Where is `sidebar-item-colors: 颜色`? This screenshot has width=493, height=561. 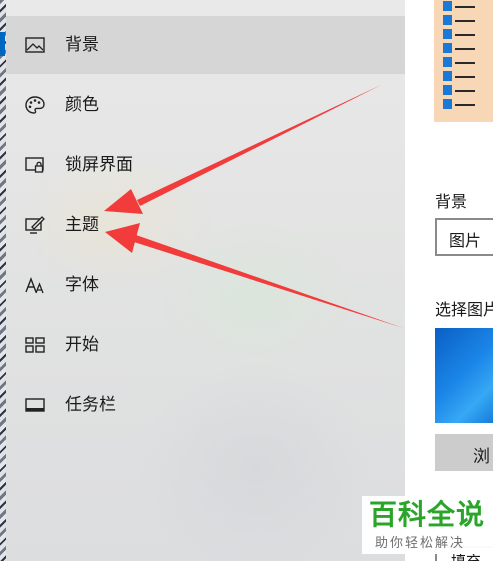
sidebar-item-colors: 颜色 is located at coordinates (205, 105).